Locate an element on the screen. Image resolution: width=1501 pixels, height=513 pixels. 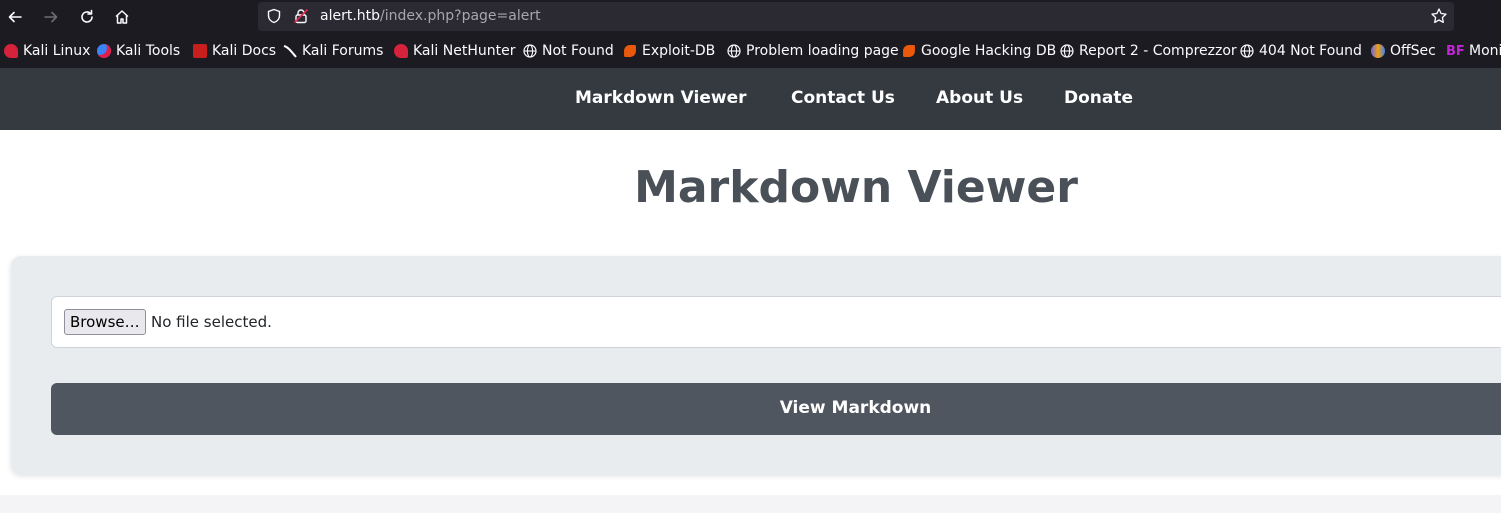
reload-button is located at coordinates (87, 17).